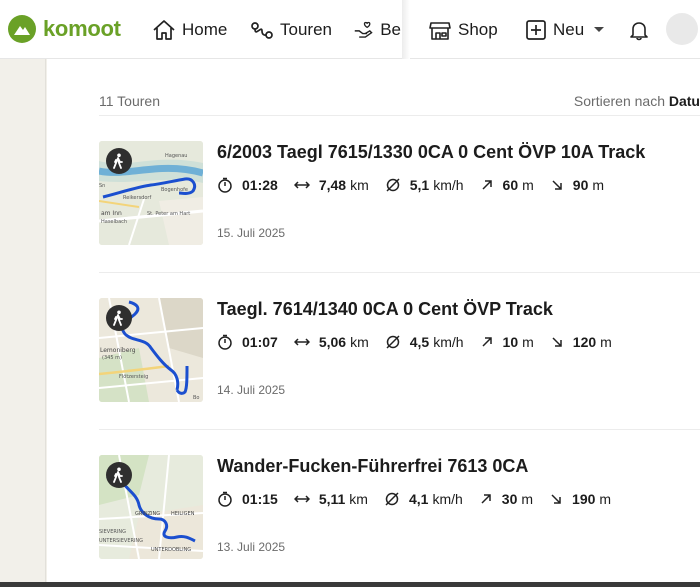  Describe the element at coordinates (372, 466) in the screenshot. I see `tour-title: Wander-Fucken-Führerfrei 7613 0CA` at that location.